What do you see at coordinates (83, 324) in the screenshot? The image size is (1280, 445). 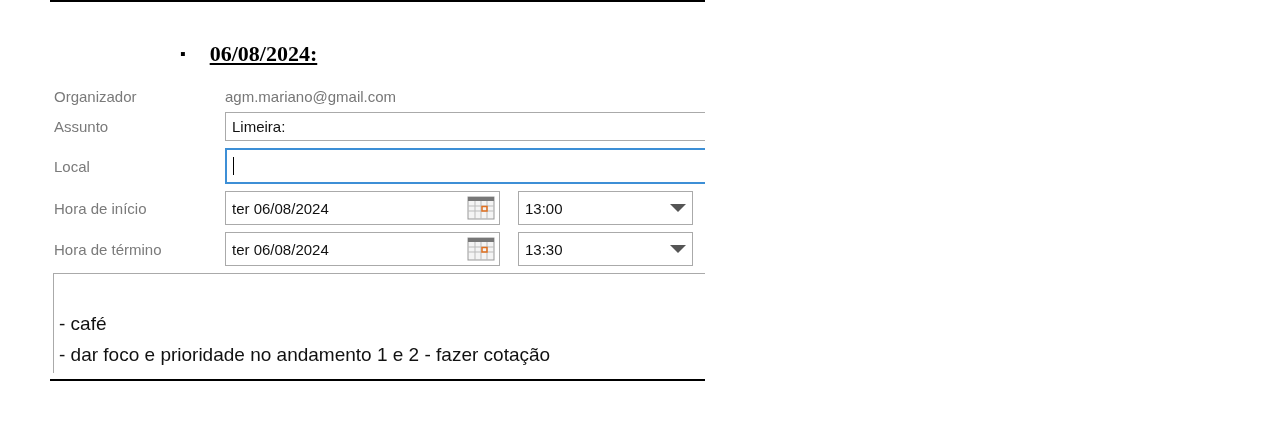 I see `note-line: - café` at bounding box center [83, 324].